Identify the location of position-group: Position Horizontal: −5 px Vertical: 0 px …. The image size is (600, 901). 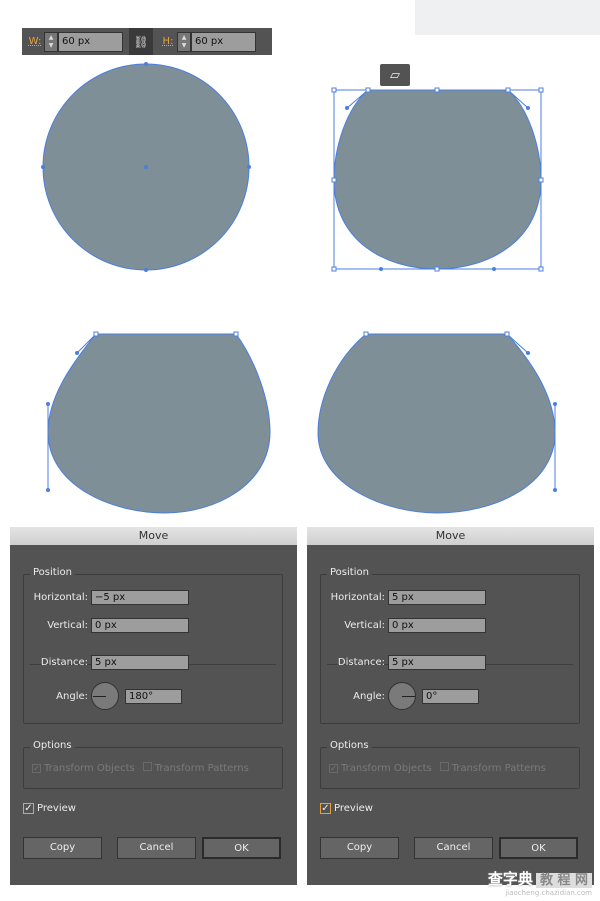
(153, 645).